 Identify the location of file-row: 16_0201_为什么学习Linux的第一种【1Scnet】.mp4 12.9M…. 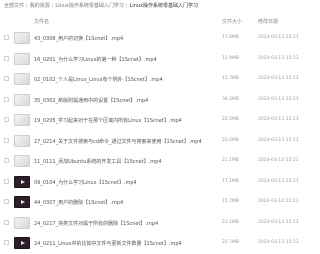
(150, 59).